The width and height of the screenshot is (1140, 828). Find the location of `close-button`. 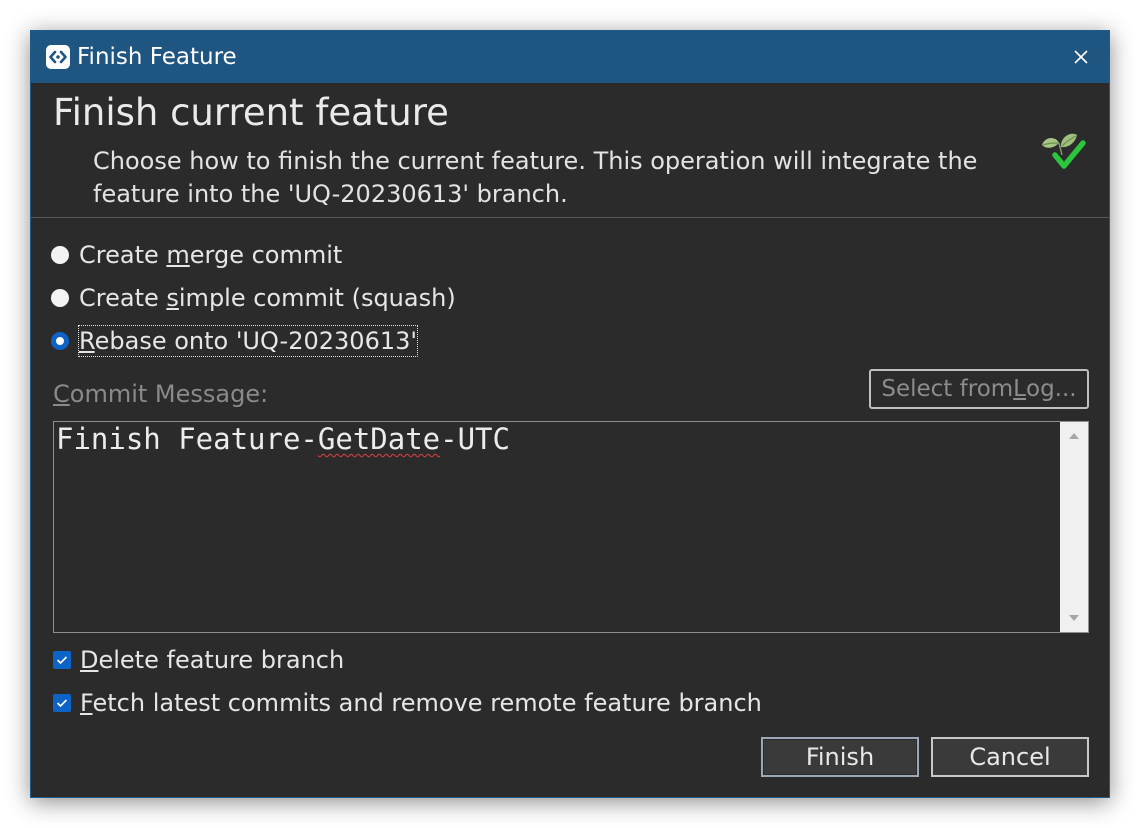

close-button is located at coordinates (1081, 57).